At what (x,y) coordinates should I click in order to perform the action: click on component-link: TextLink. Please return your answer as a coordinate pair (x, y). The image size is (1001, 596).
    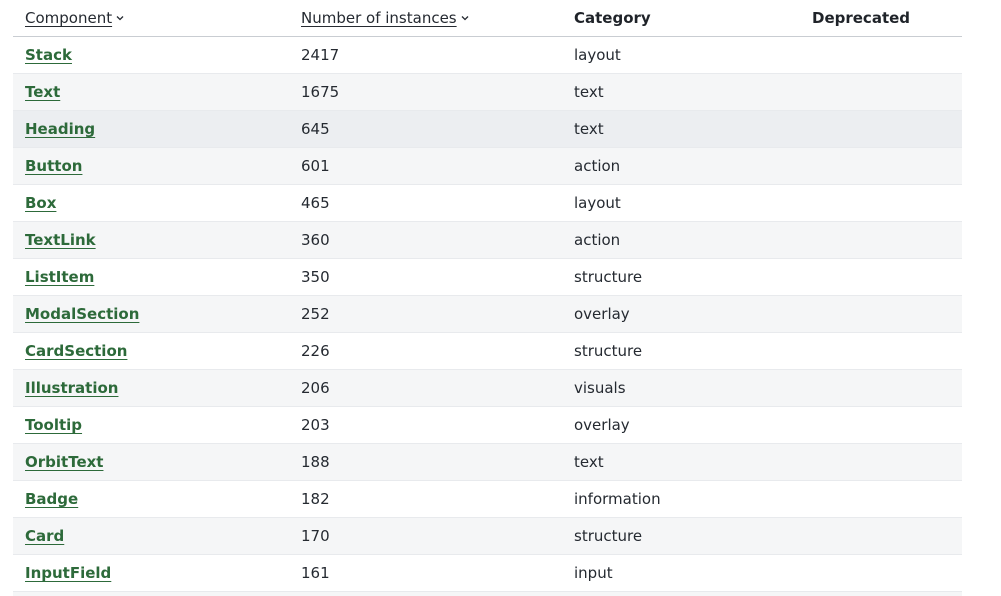
    Looking at the image, I should click on (60, 240).